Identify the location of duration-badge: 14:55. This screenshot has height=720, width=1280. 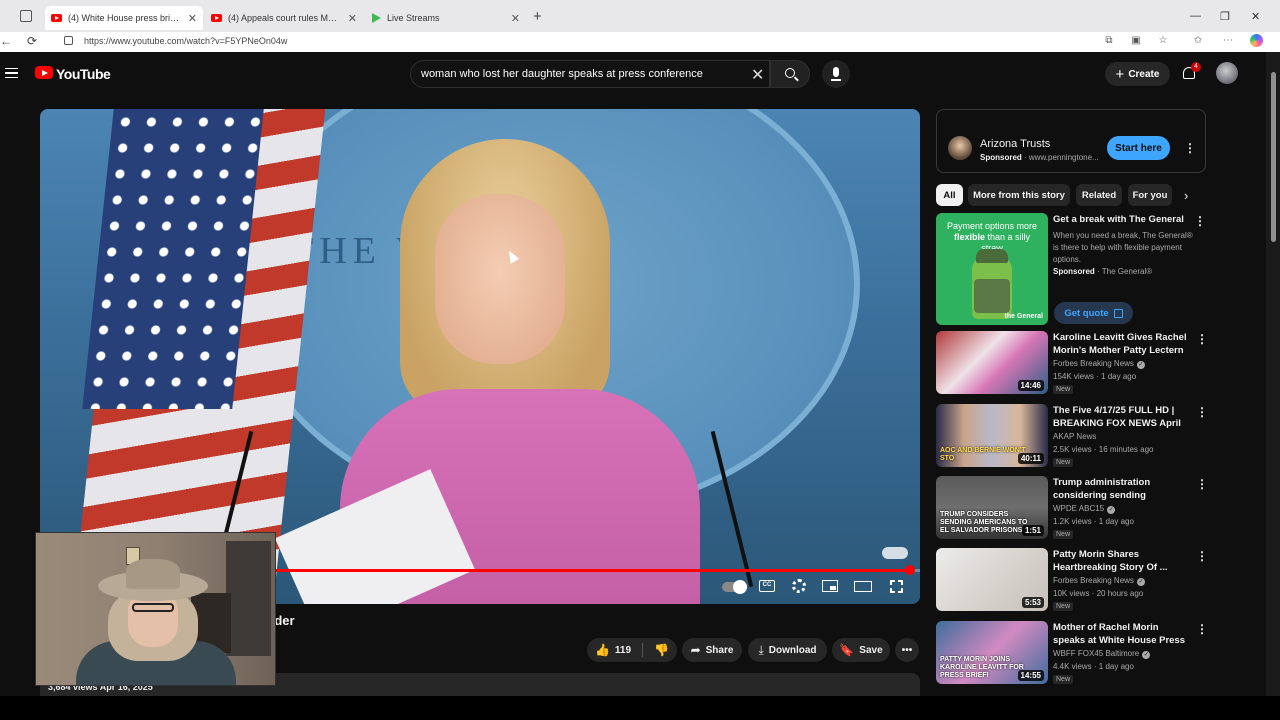
(1030, 675).